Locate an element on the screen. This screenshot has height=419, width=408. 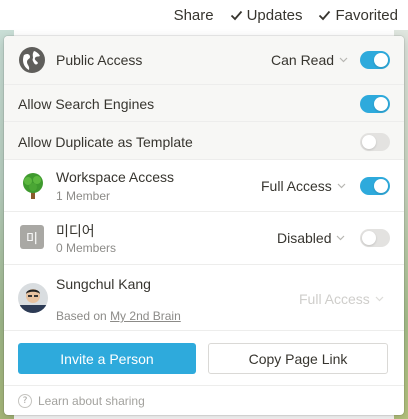
workspace-access-toggle is located at coordinates (375, 186).